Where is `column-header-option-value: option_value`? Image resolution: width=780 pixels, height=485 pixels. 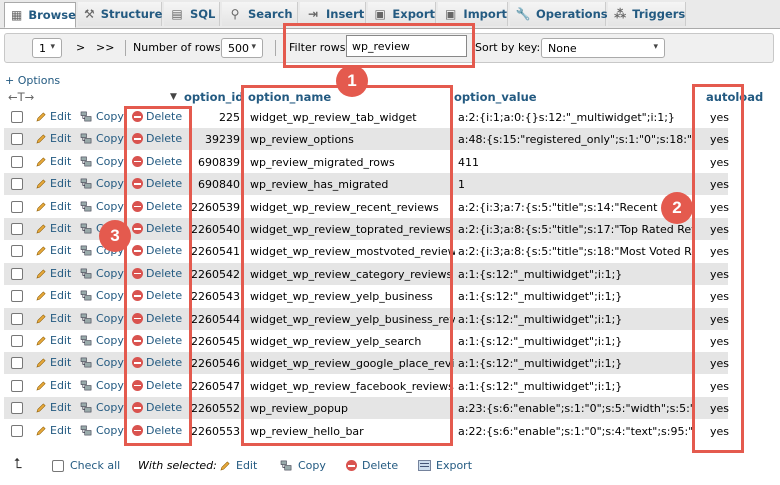
column-header-option-value: option_value is located at coordinates (495, 98).